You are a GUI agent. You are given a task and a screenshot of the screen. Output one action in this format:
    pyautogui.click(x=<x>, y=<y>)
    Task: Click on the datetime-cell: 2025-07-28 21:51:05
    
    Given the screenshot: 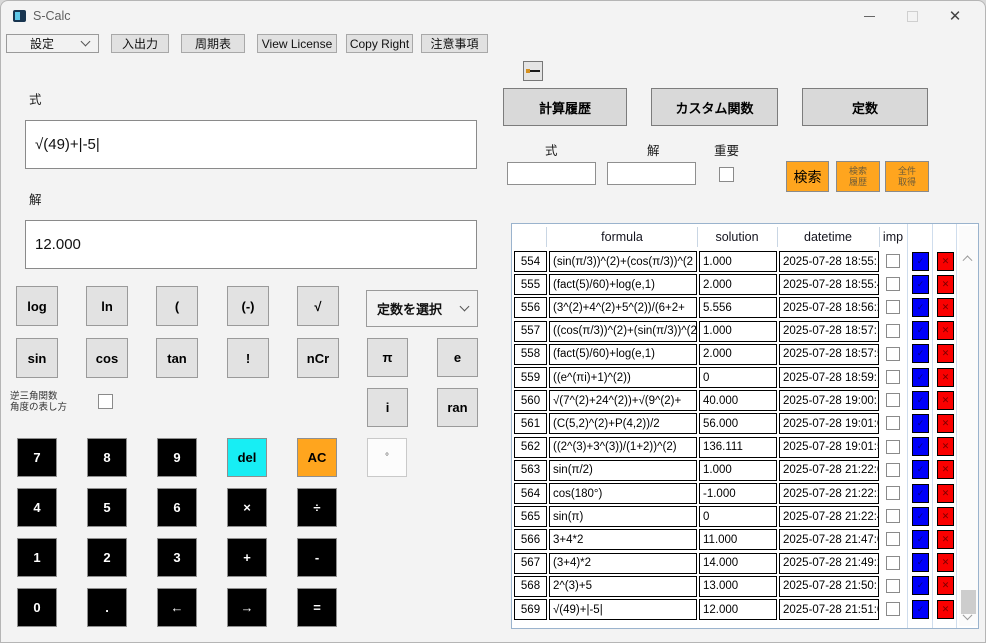 What is the action you would take?
    pyautogui.click(x=829, y=609)
    